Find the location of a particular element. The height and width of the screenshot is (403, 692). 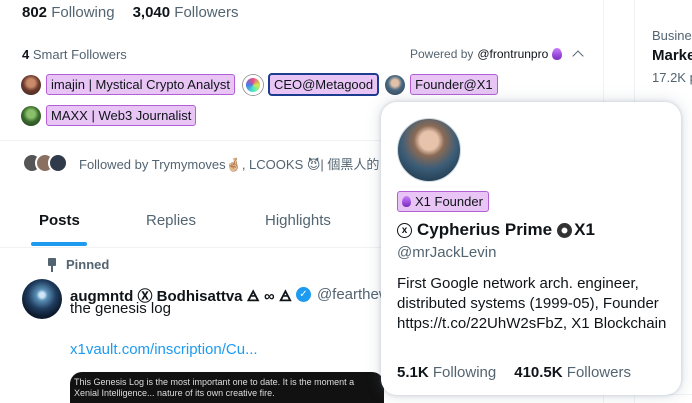

x-circle-icon: x is located at coordinates (404, 230).